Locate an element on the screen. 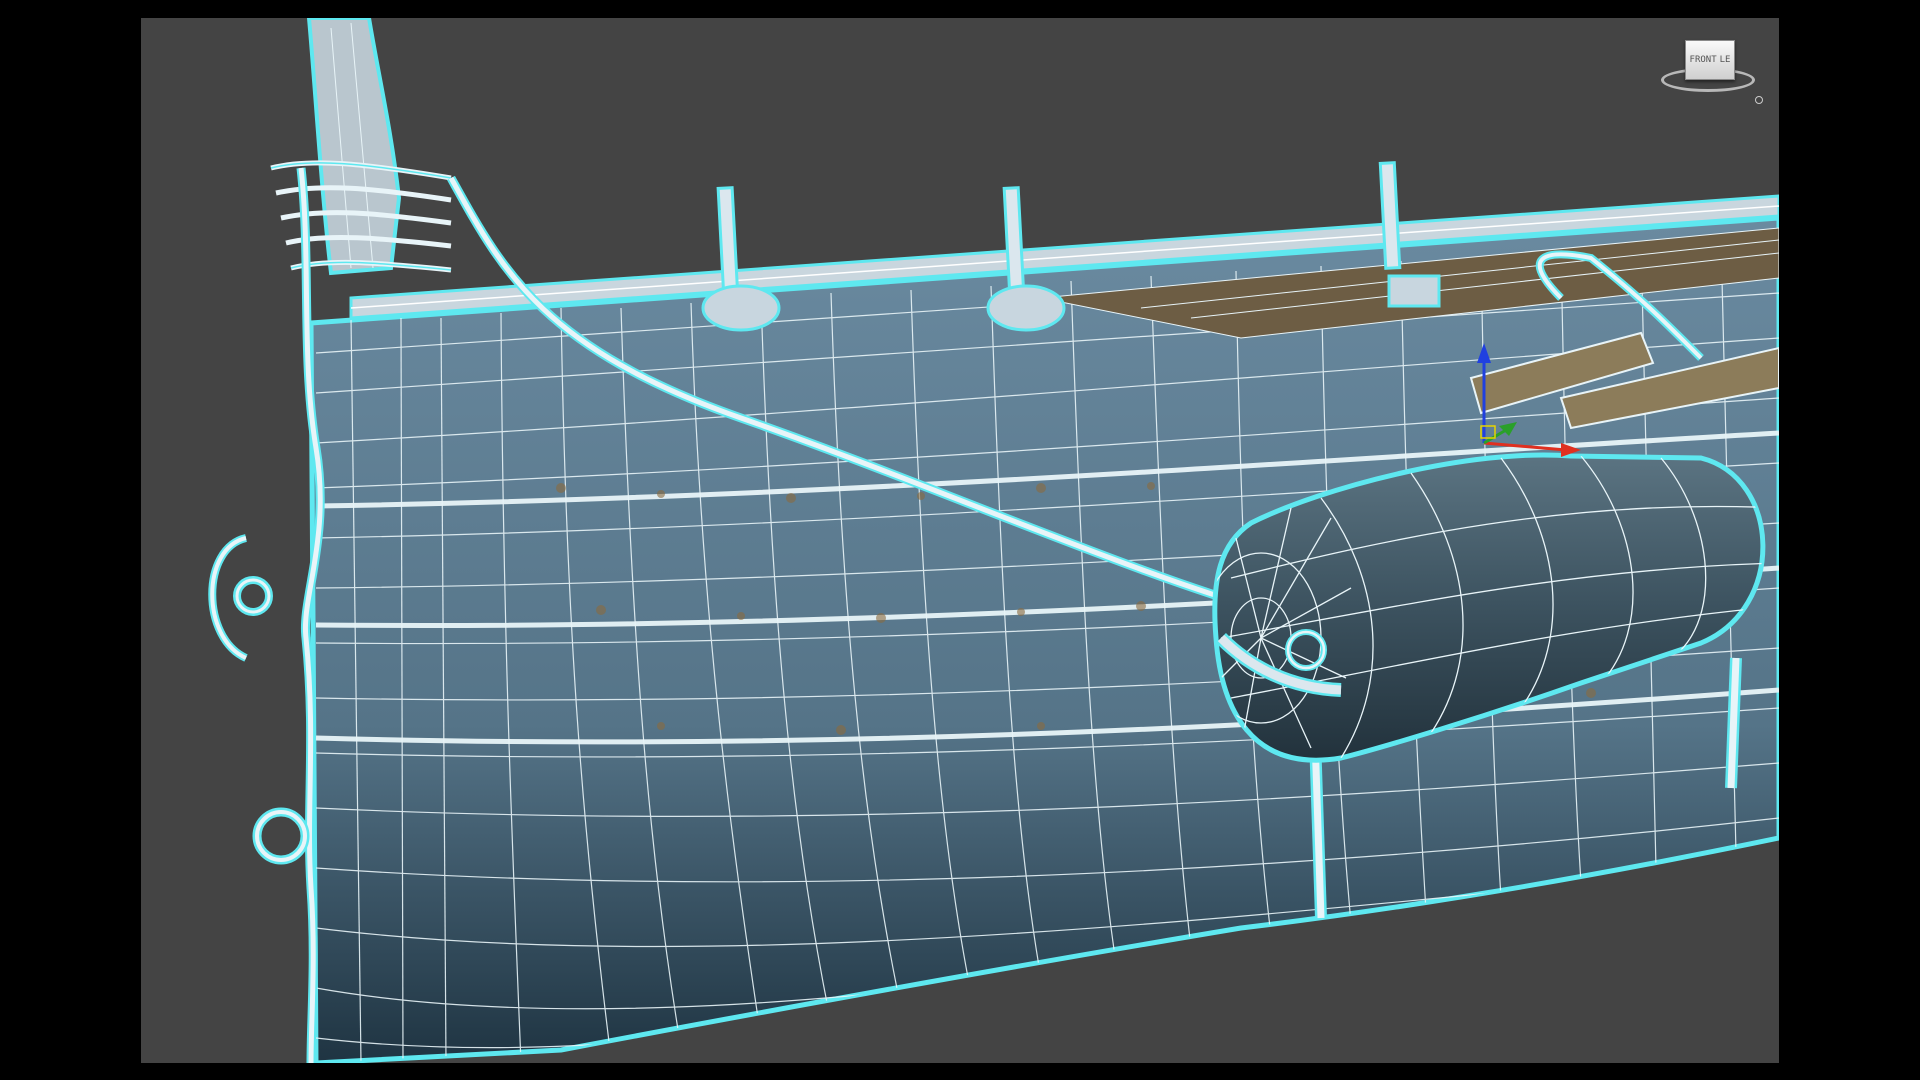 The image size is (1920, 1080). viewcube-side-label: LE is located at coordinates (1725, 60).